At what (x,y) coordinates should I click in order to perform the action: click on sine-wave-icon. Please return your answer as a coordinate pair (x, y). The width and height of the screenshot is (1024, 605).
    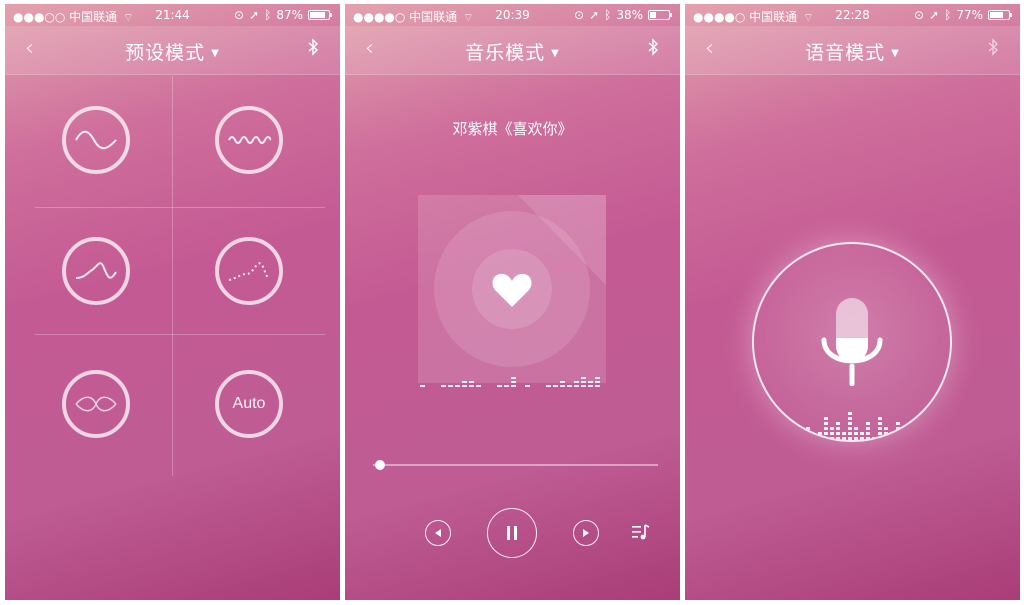
    Looking at the image, I should click on (96, 140).